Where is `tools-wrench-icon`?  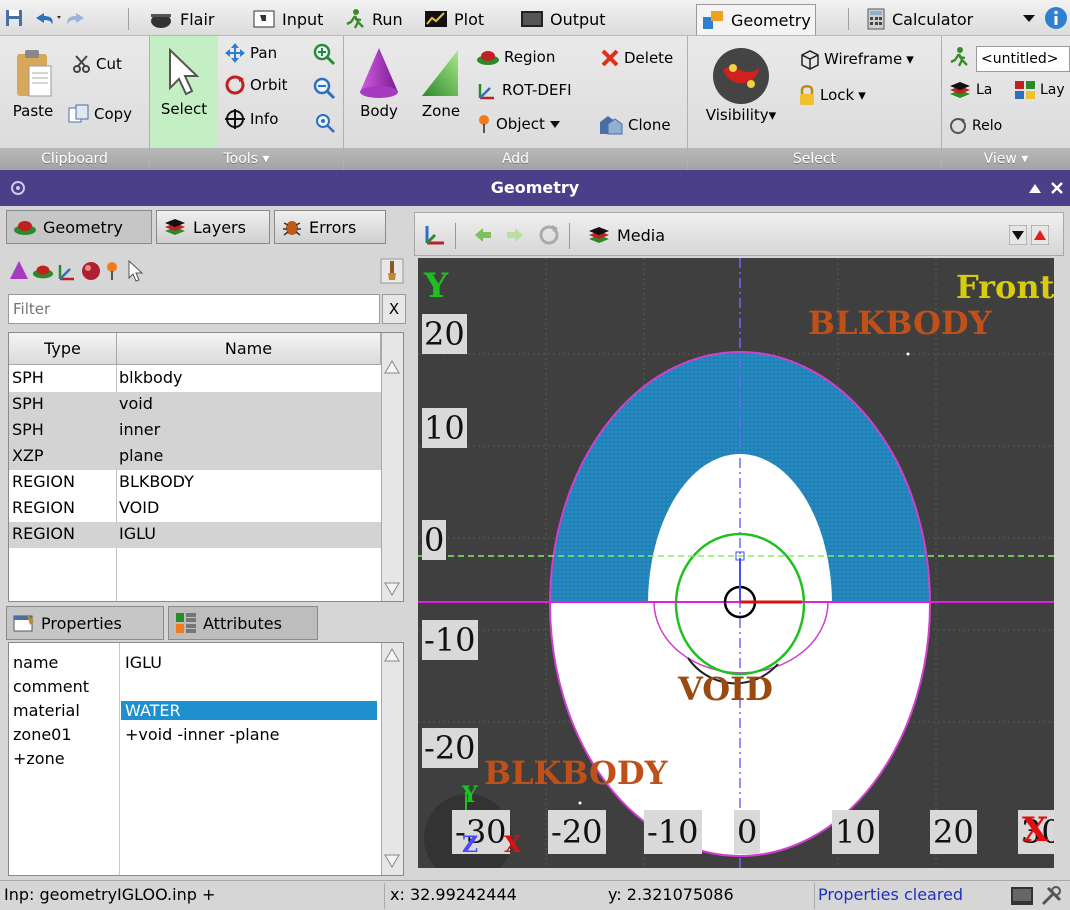
tools-wrench-icon is located at coordinates (1053, 896).